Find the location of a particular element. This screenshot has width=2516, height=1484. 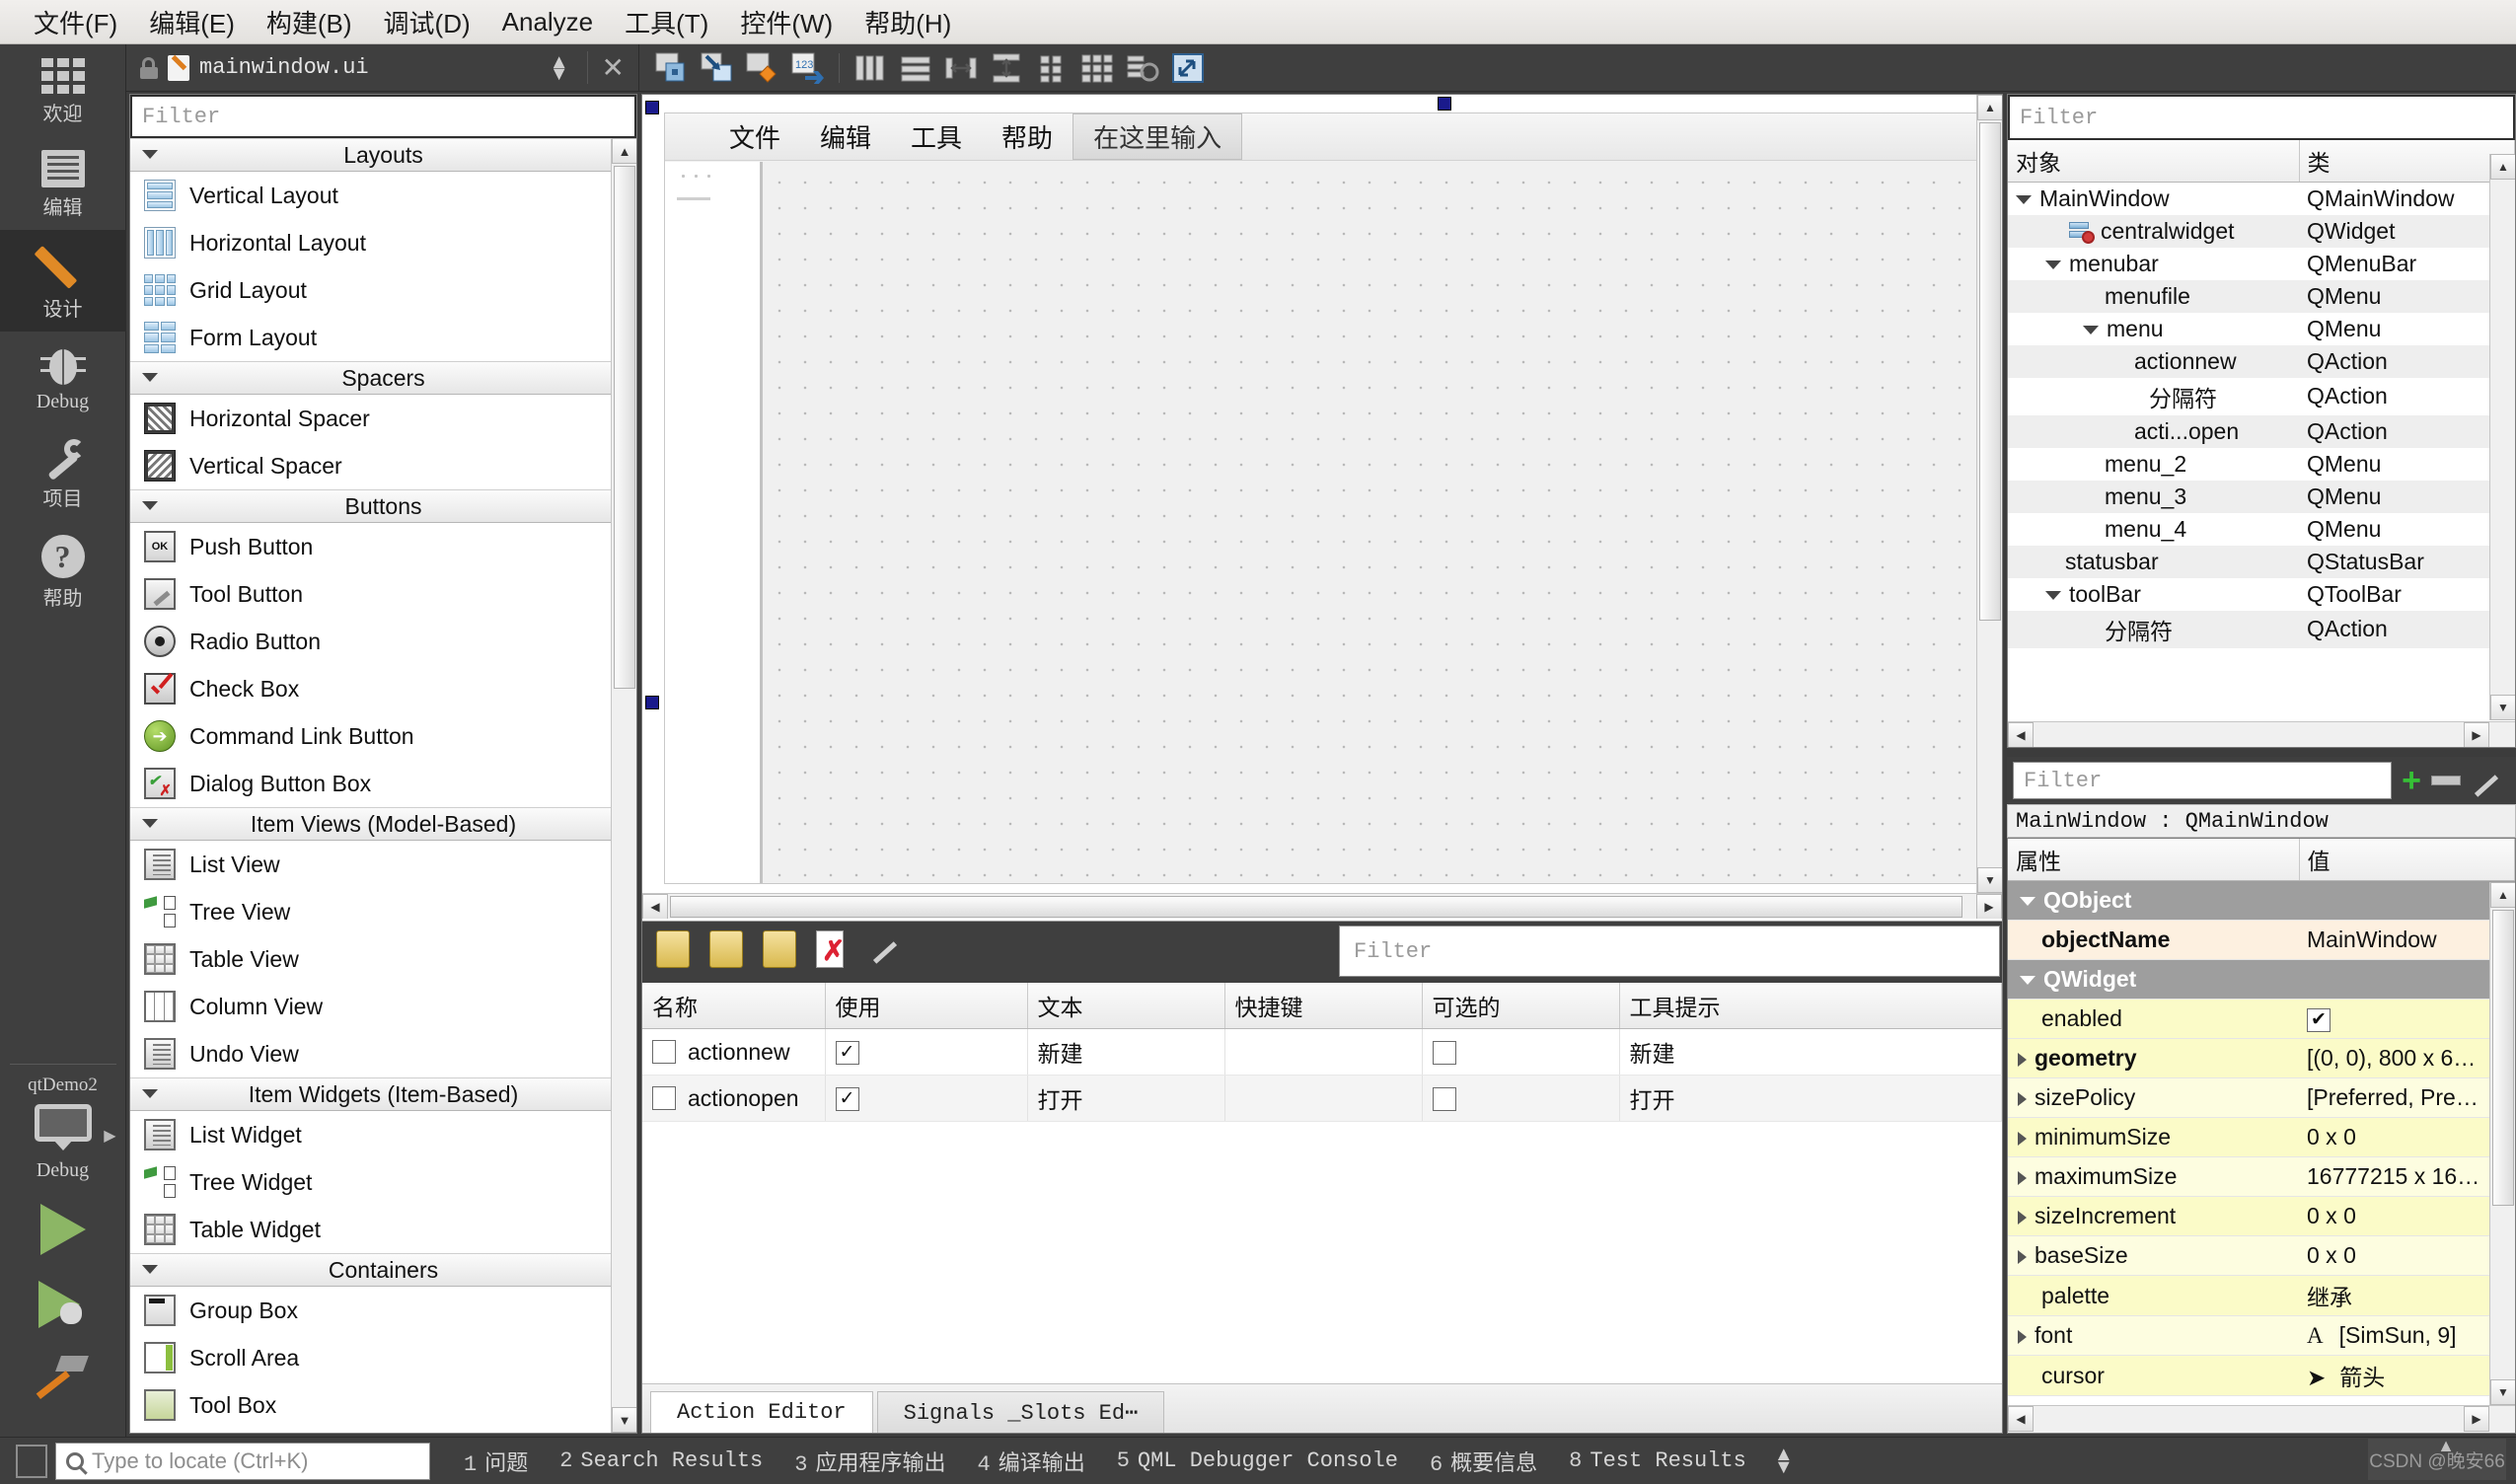

action-name-cell: actionopen is located at coordinates (734, 1098).